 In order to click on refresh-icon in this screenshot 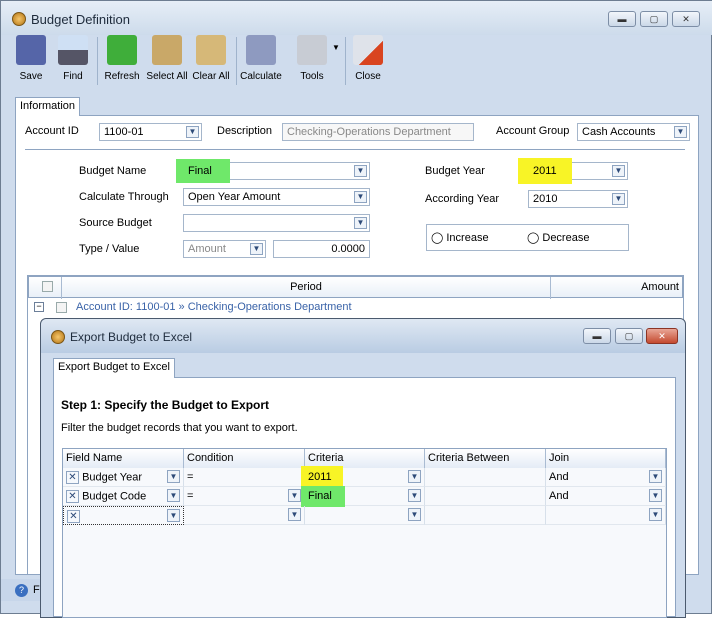, I will do `click(122, 50)`.